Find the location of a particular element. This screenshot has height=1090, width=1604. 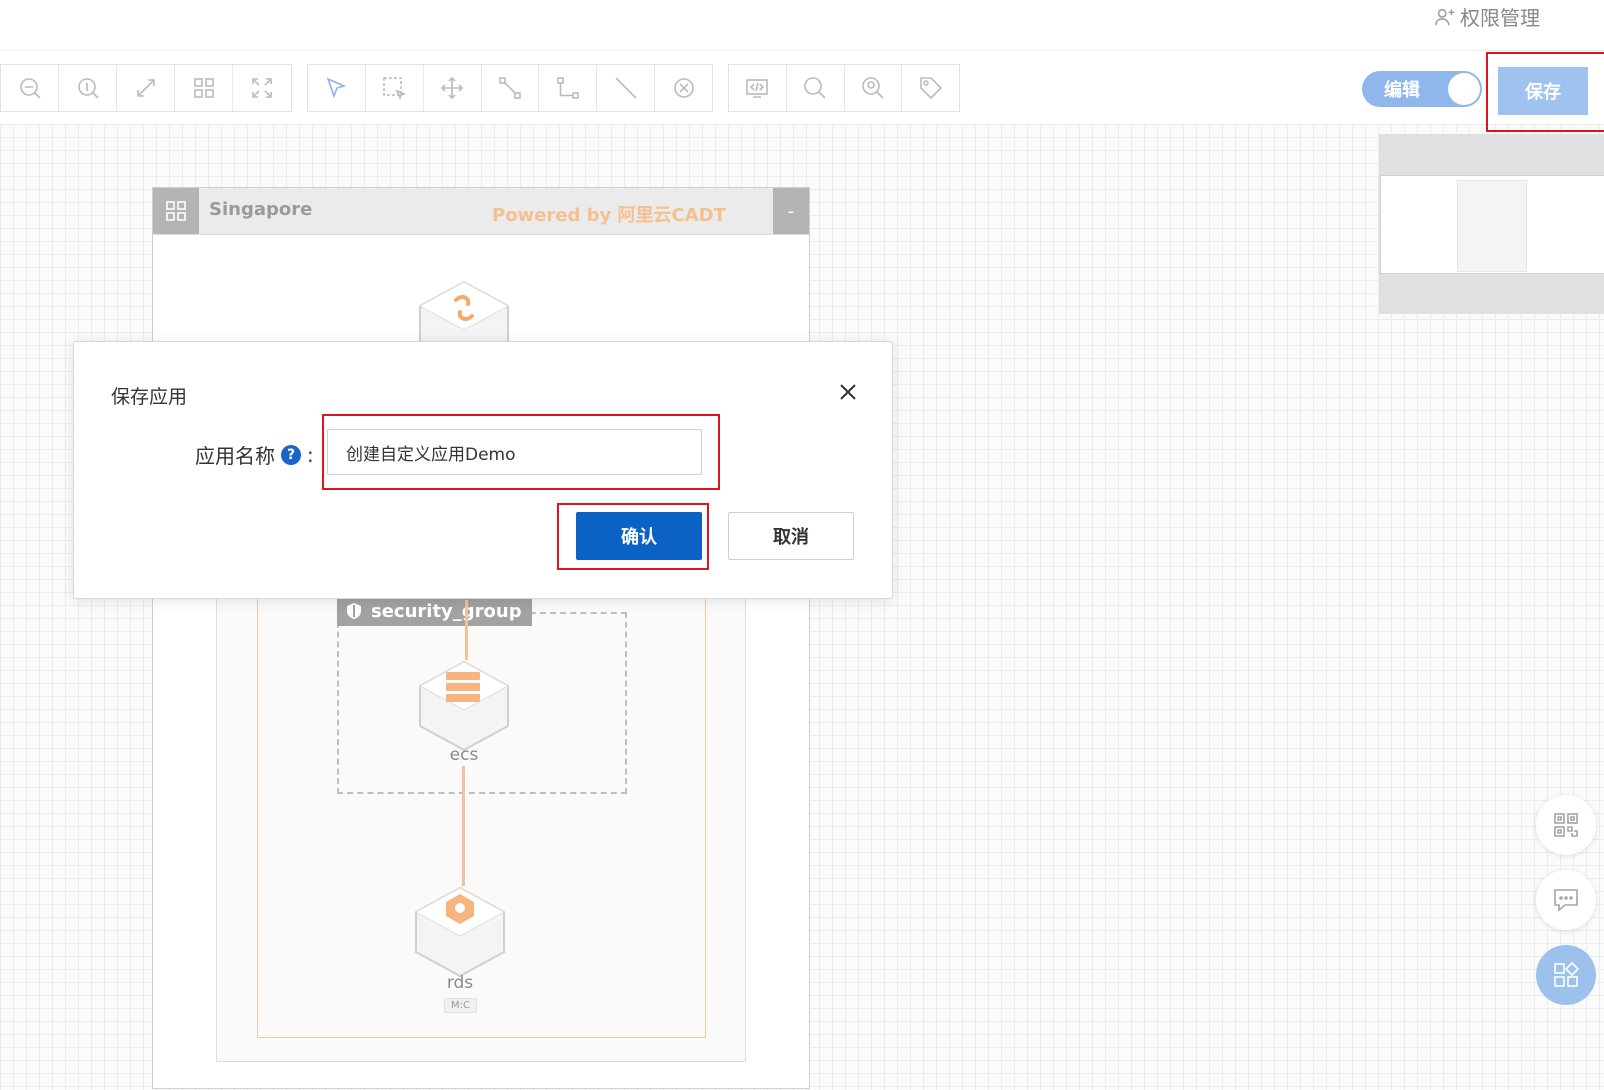

zoom-reset-icon is located at coordinates (88, 88).